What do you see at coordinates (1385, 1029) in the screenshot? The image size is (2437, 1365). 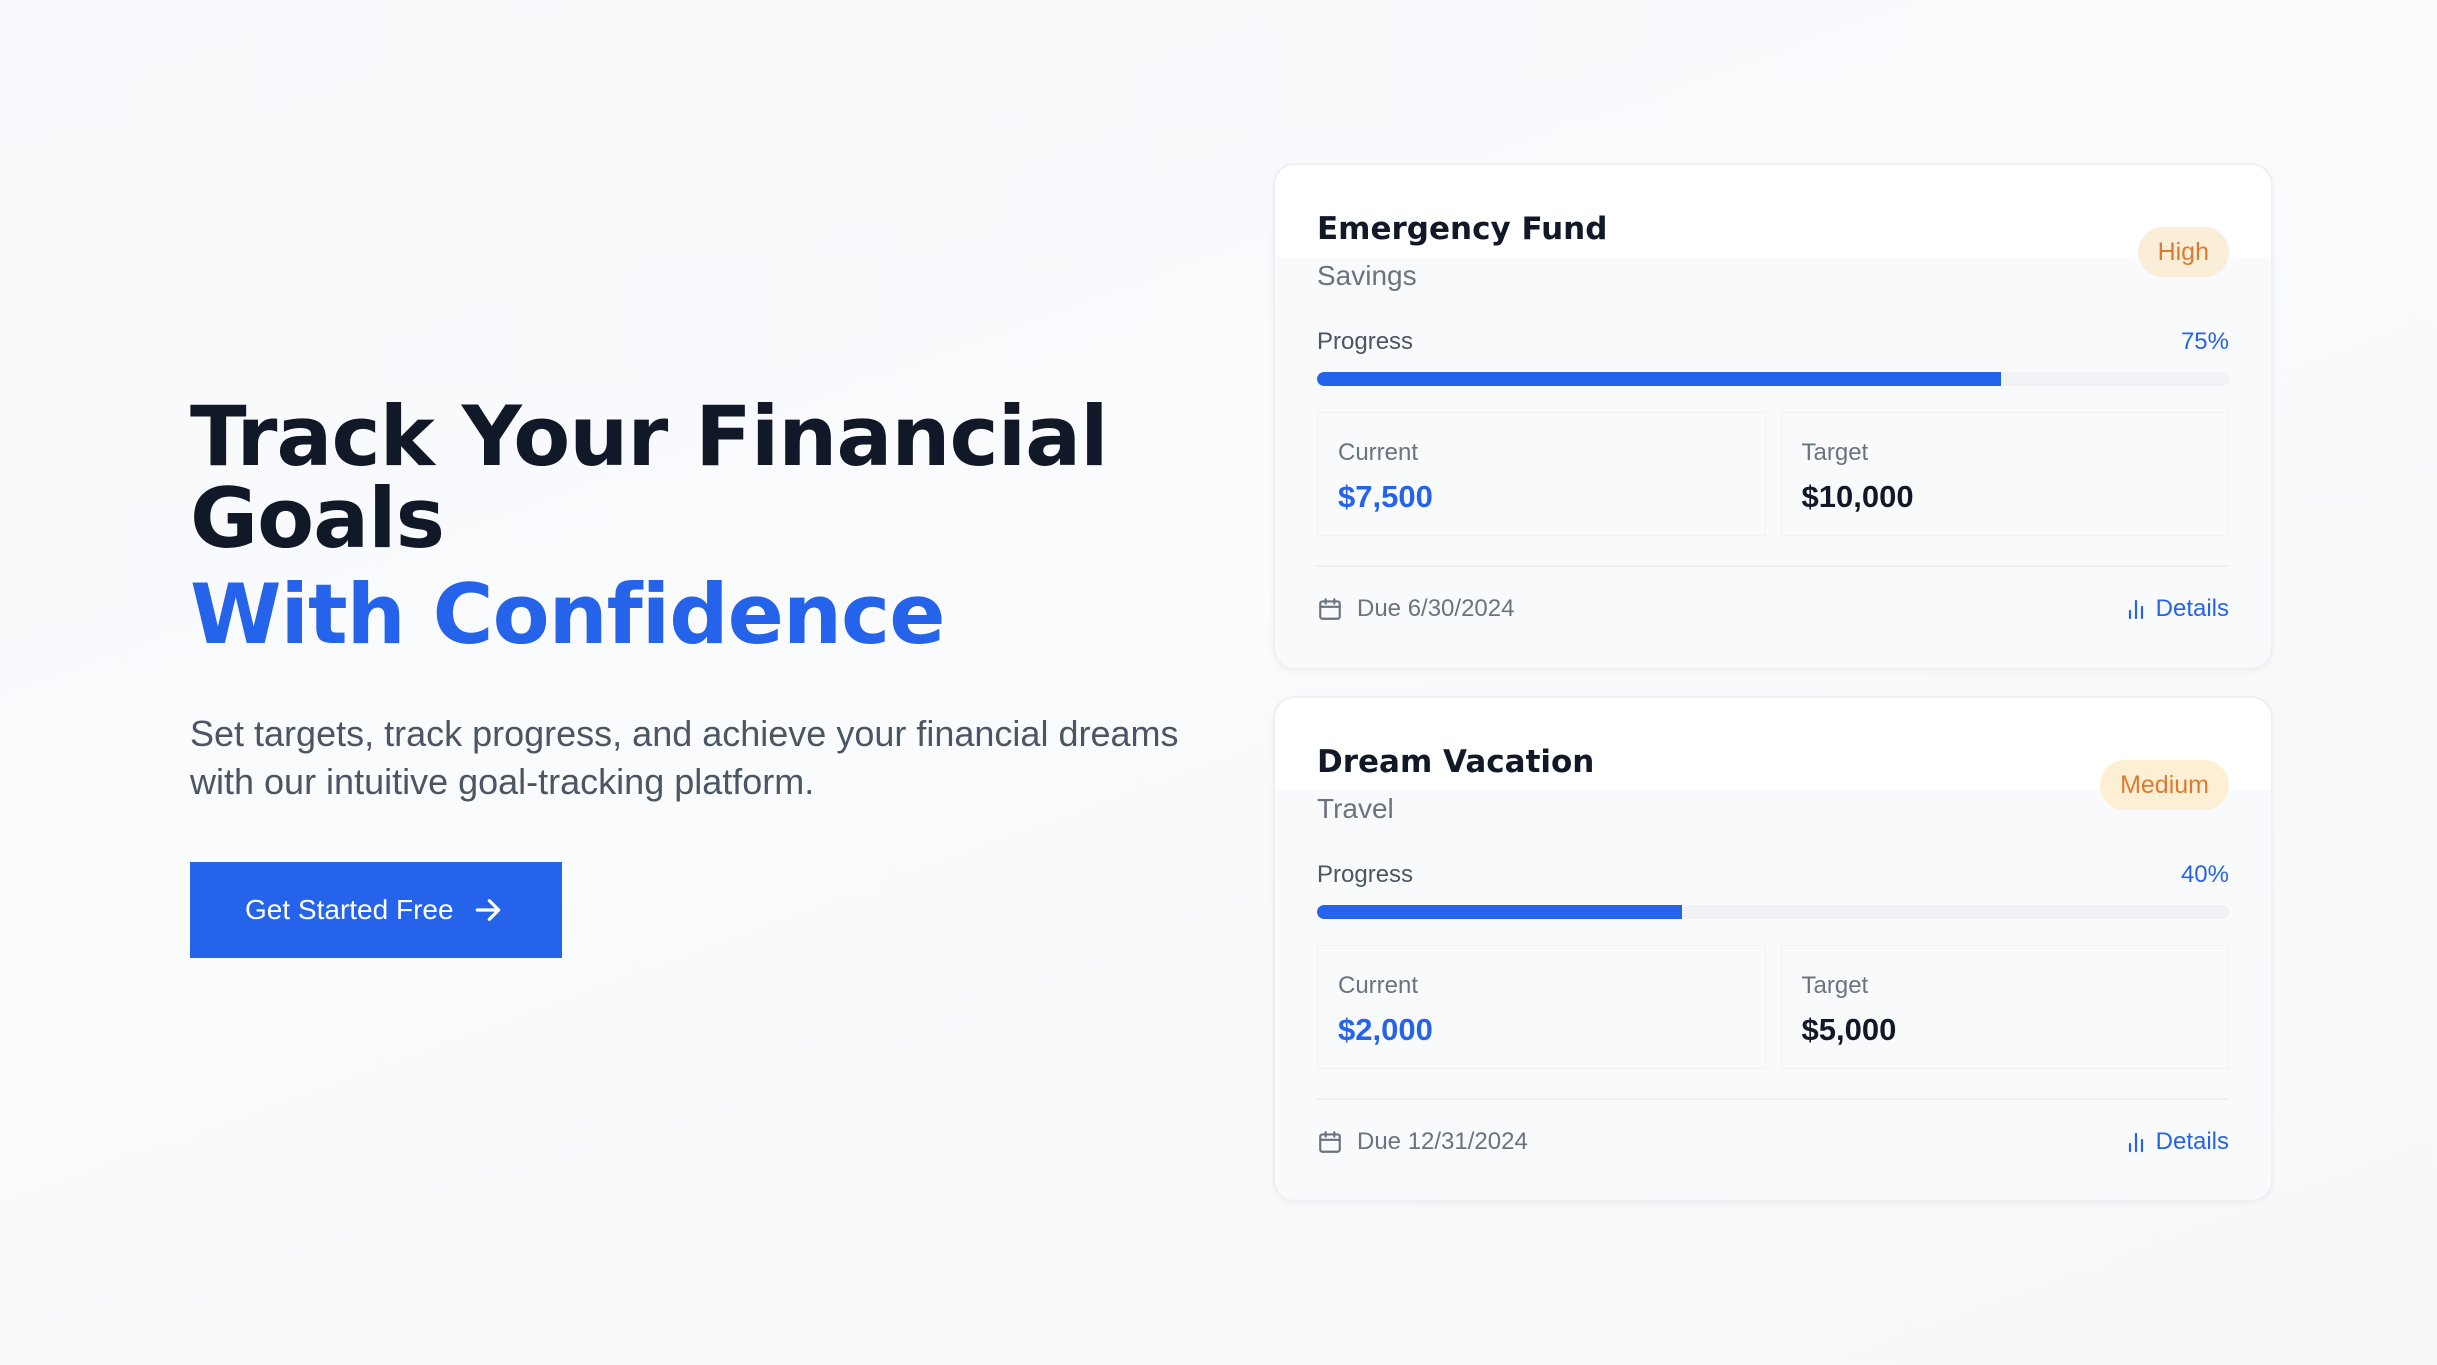 I see `current-value: $2,000` at bounding box center [1385, 1029].